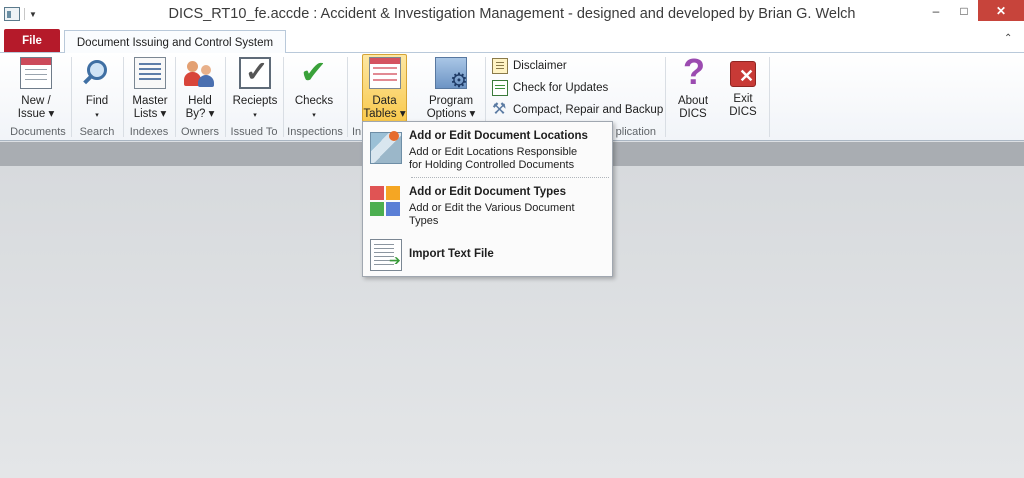 The height and width of the screenshot is (478, 1024). I want to click on group-label-issued-to: Issued To, so click(254, 132).